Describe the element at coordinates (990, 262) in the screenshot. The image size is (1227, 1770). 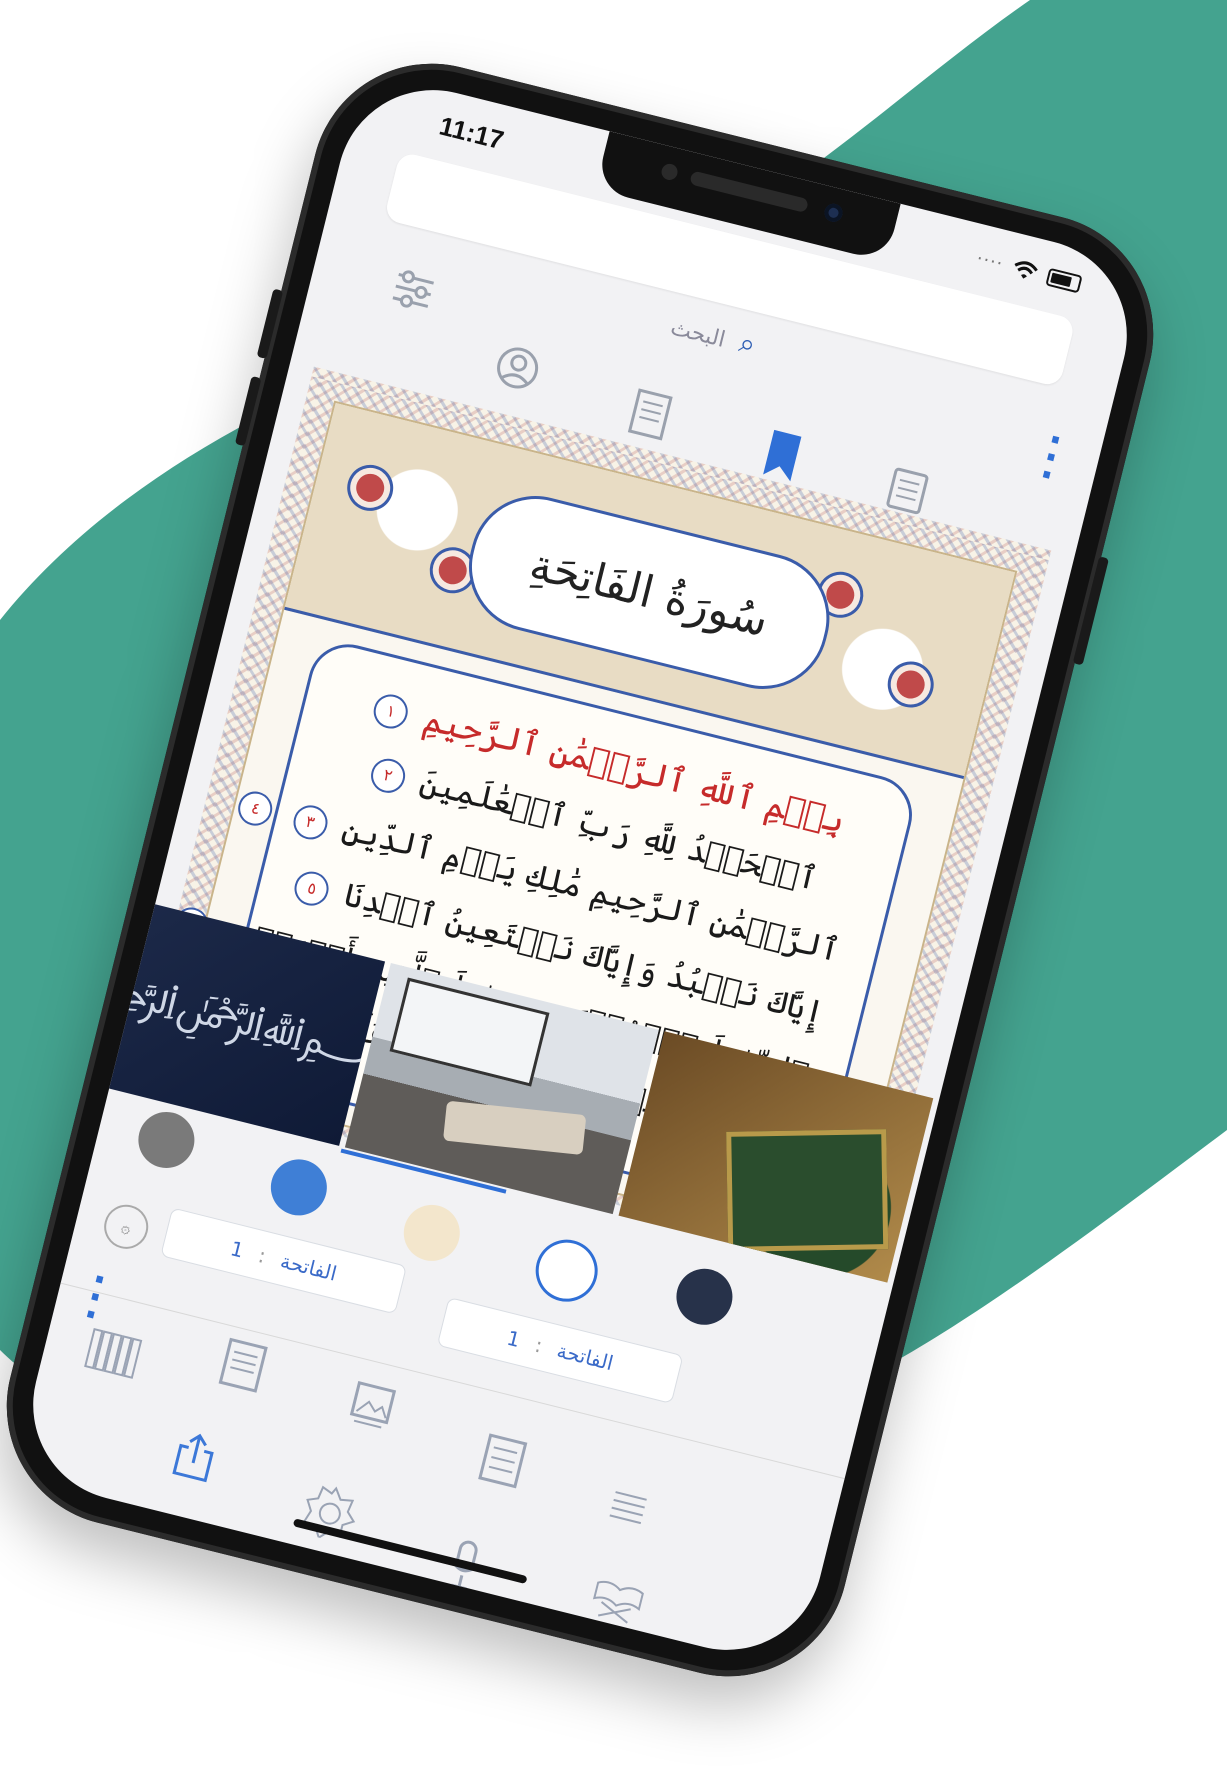
I see `signal-icon: ····` at that location.